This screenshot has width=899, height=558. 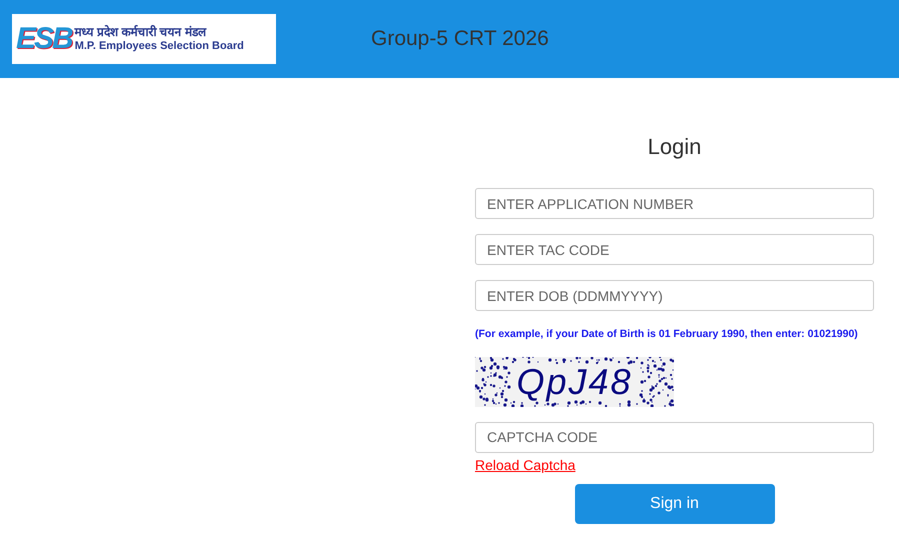 What do you see at coordinates (525, 465) in the screenshot?
I see `reload-captcha-link: Reload Captcha` at bounding box center [525, 465].